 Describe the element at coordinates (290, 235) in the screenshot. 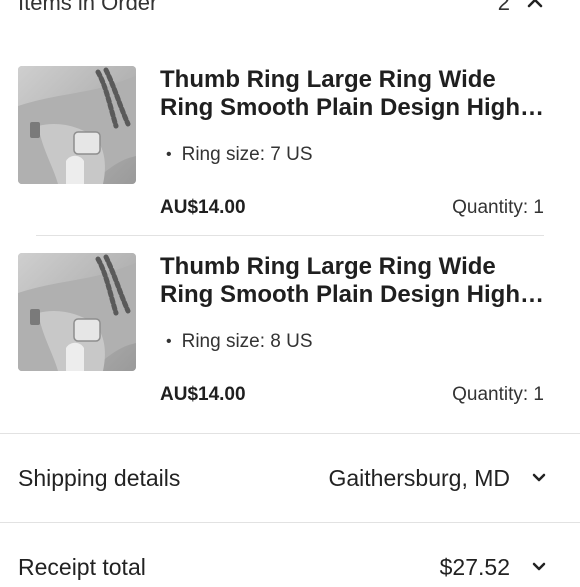

I see `item-divider` at that location.